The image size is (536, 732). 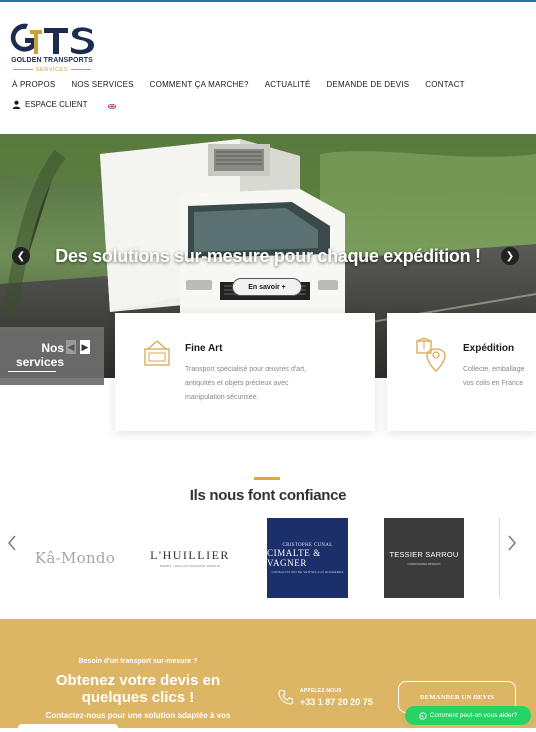 I want to click on card-desc-line: Collecte, emballage, so click(x=494, y=369).